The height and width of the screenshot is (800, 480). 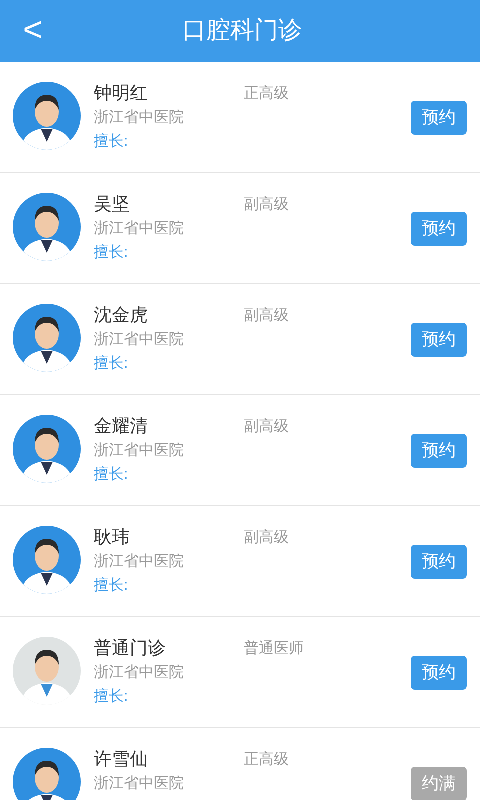 What do you see at coordinates (274, 648) in the screenshot?
I see `doctor-rank: 普通医师` at bounding box center [274, 648].